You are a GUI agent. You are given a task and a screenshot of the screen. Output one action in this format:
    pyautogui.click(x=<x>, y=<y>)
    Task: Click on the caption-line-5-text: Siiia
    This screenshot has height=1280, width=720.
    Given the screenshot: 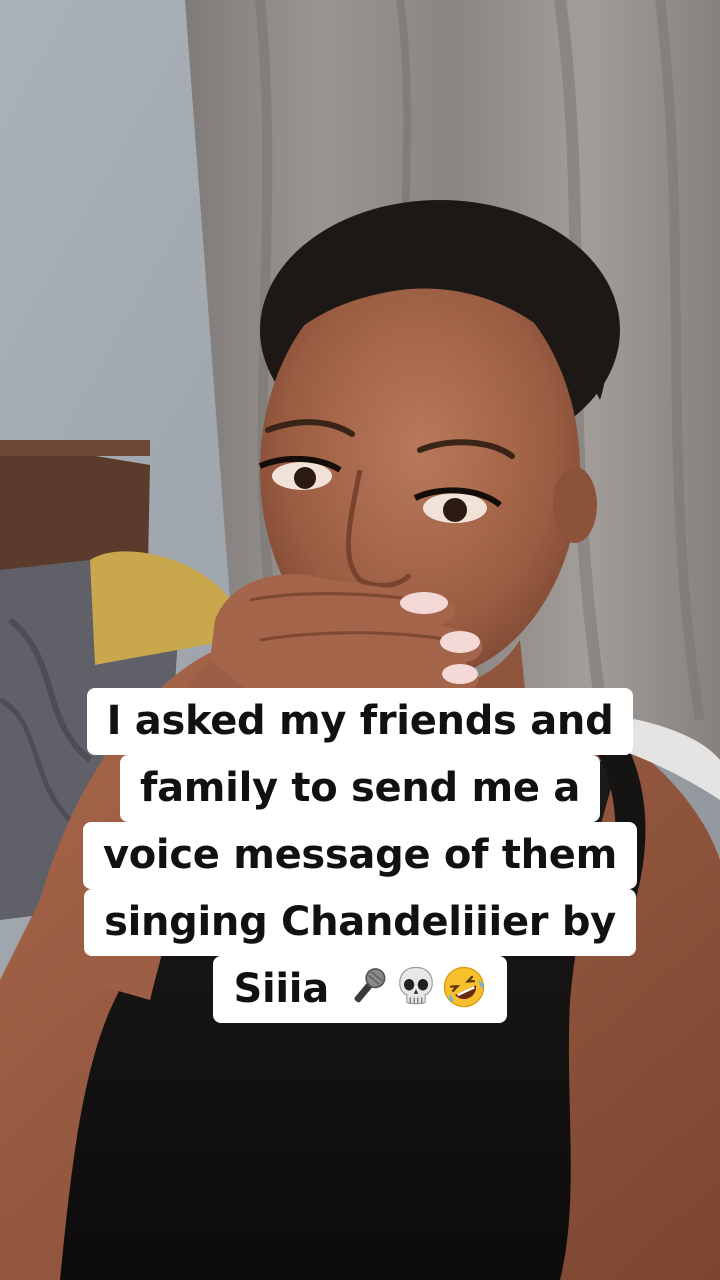 What is the action you would take?
    pyautogui.click(x=281, y=989)
    